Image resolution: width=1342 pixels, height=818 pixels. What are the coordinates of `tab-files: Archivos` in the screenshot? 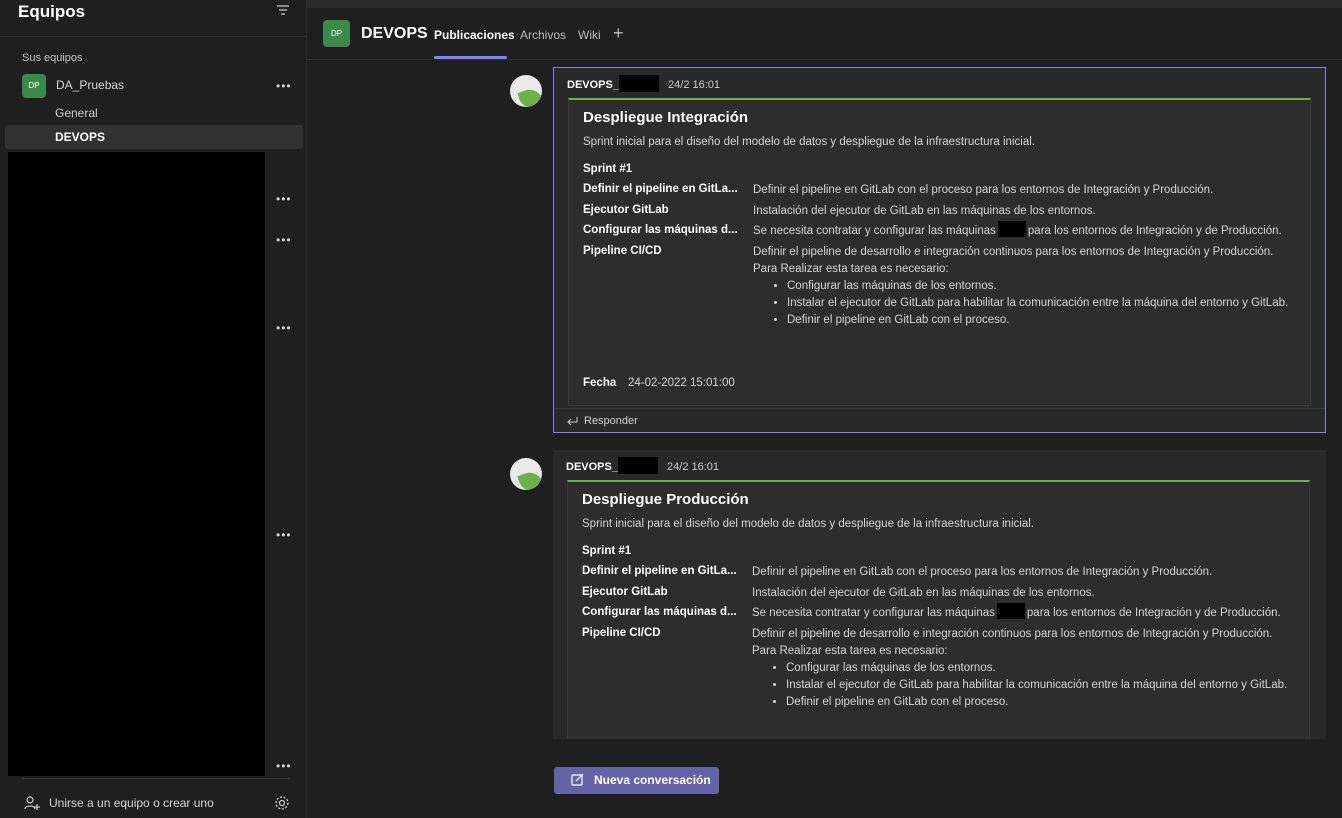 It's located at (543, 35).